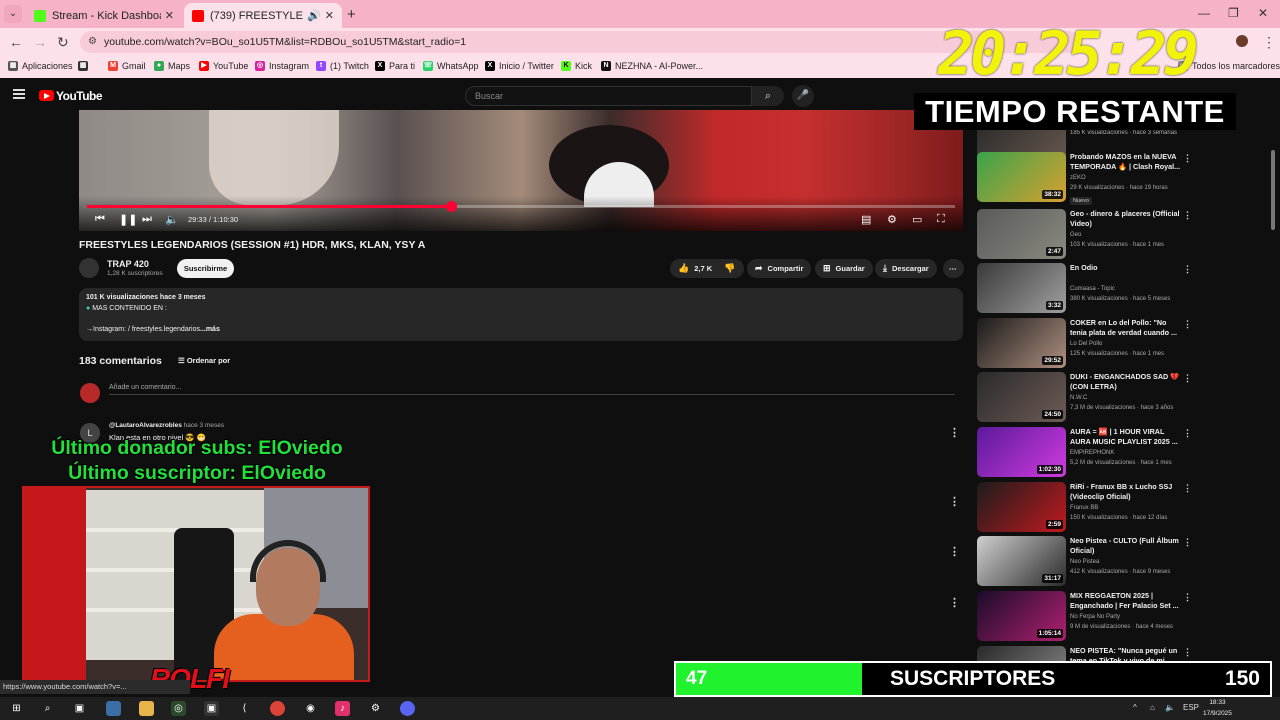 The image size is (1280, 720). What do you see at coordinates (16, 708) in the screenshot?
I see `windows-start-icon: ⊞` at bounding box center [16, 708].